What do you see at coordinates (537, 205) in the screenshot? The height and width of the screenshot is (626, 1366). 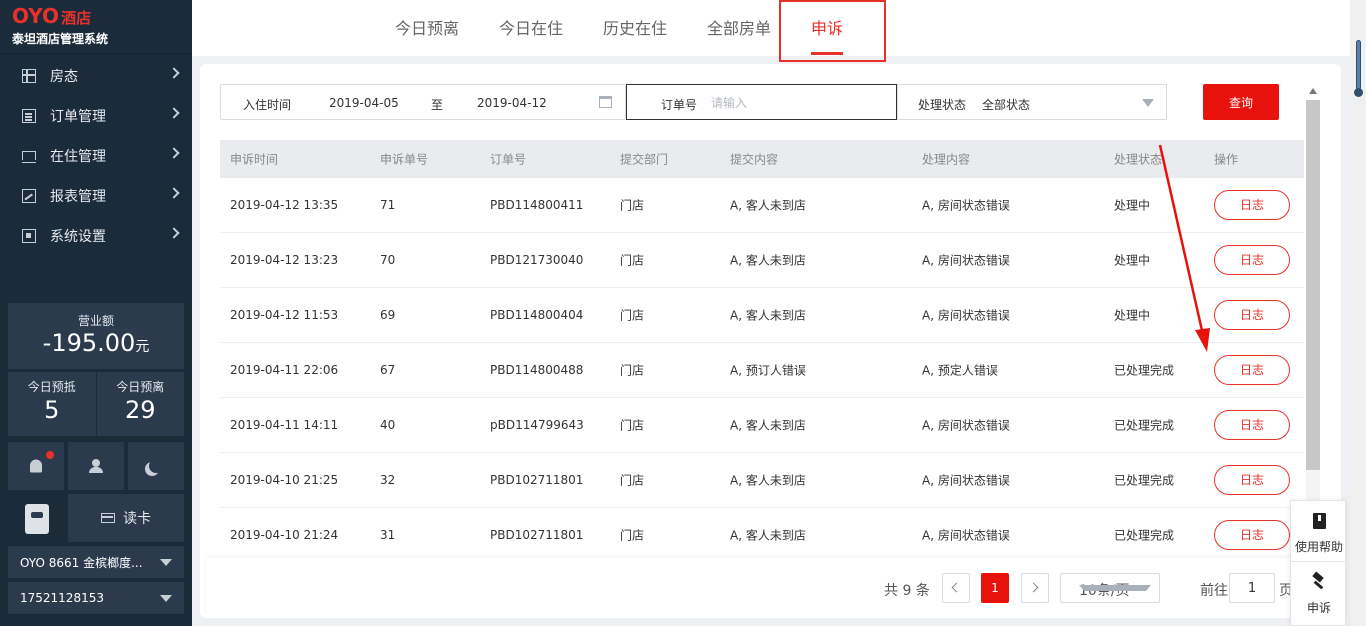 I see `cell-order-no: PBD114800411` at bounding box center [537, 205].